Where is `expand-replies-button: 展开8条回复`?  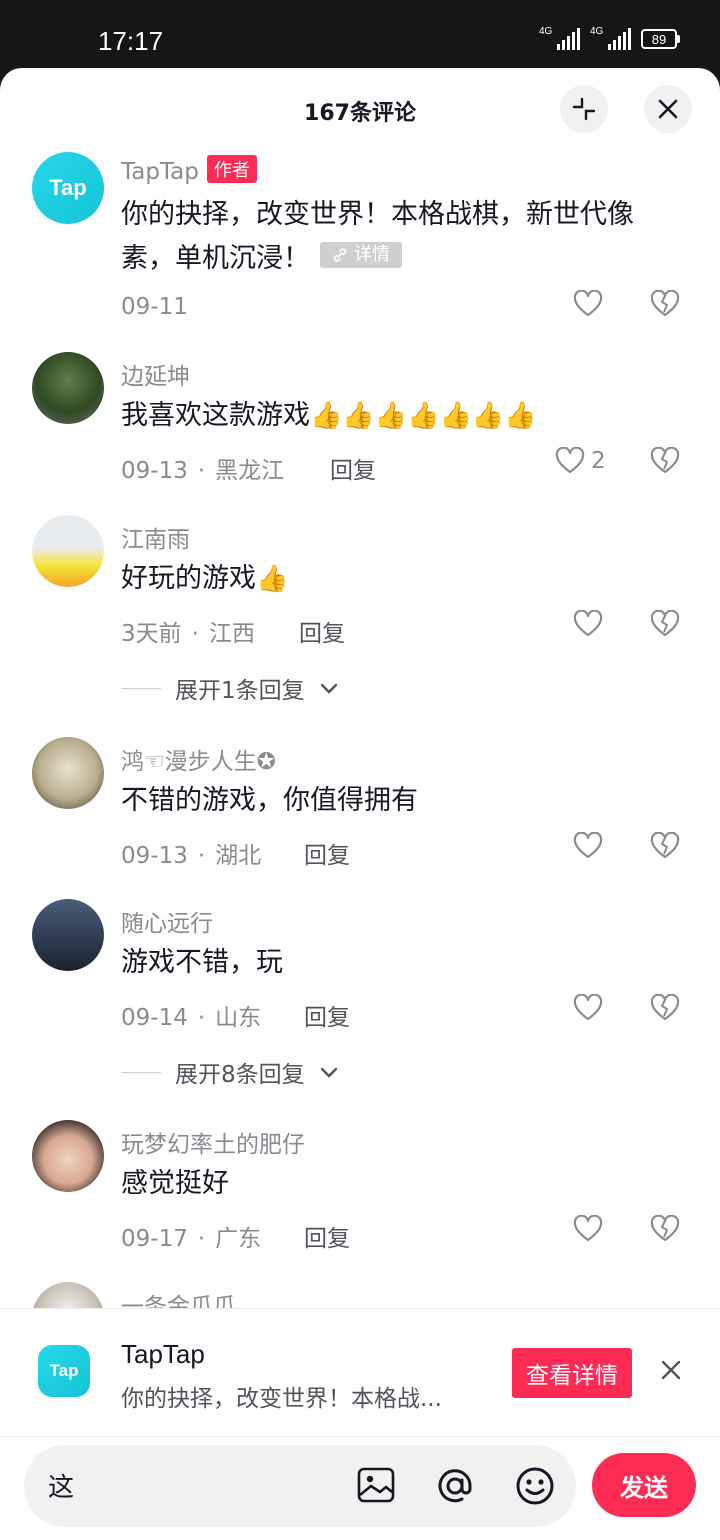 expand-replies-button: 展开8条回复 is located at coordinates (230, 1072).